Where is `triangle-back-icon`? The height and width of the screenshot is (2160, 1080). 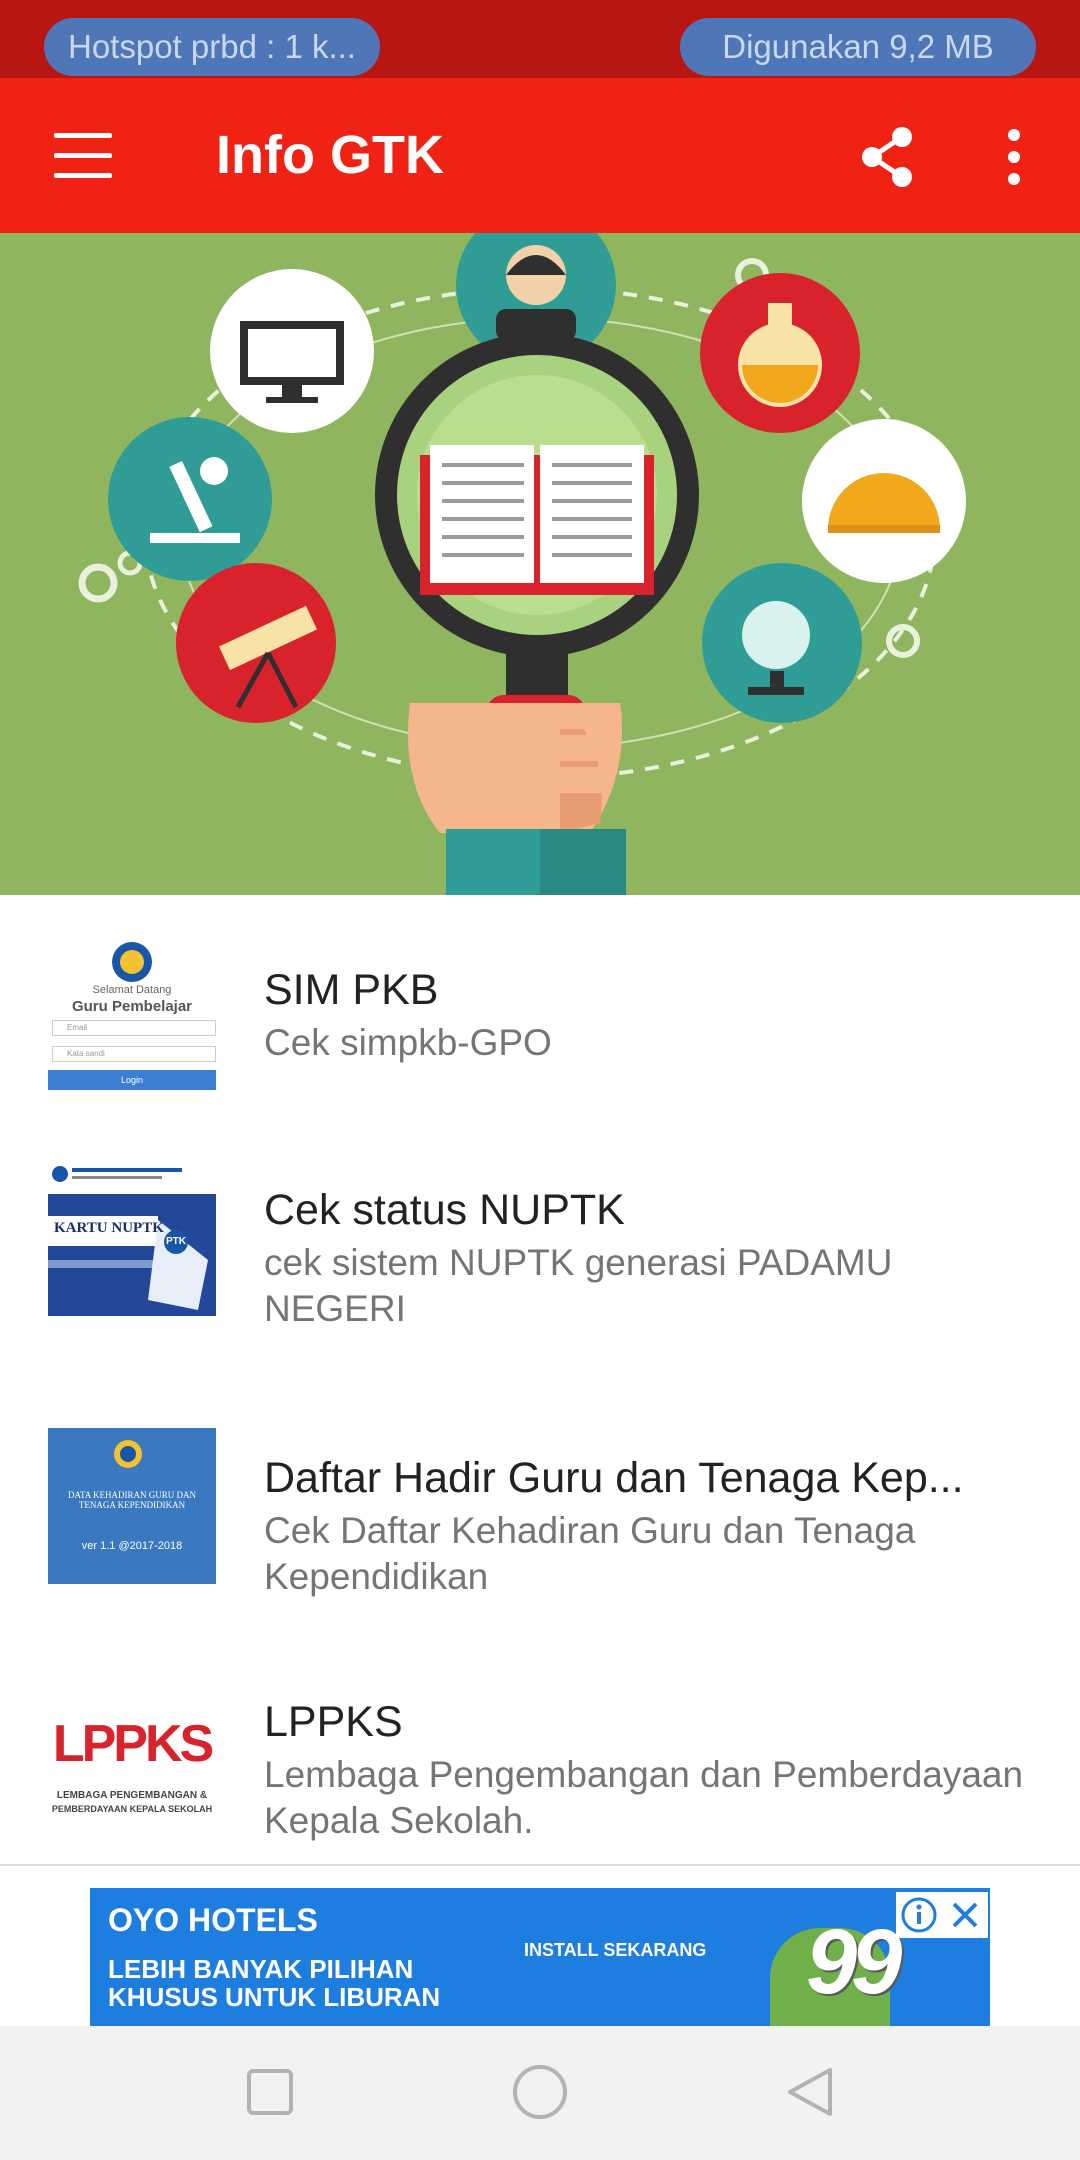 triangle-back-icon is located at coordinates (810, 2092).